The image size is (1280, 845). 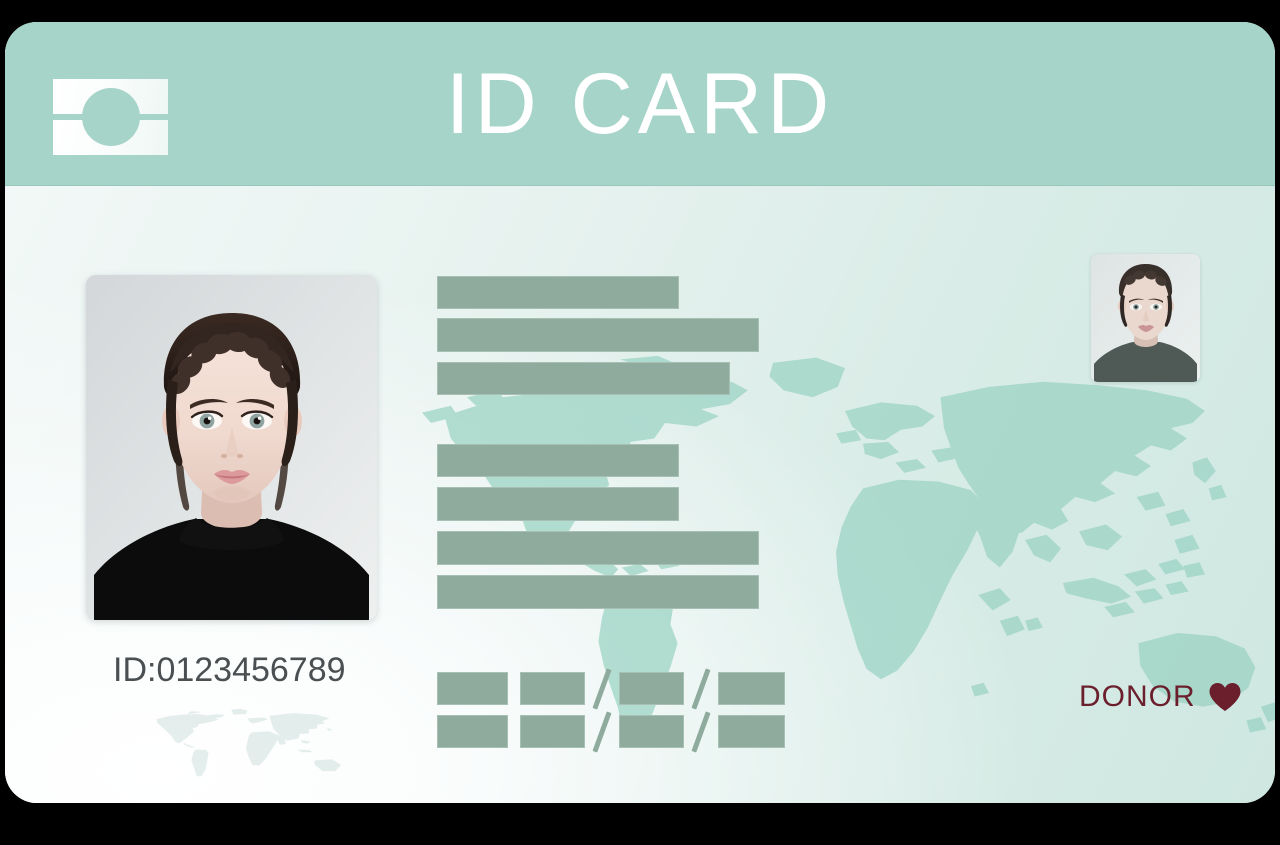 I want to click on dob-year-block, so click(x=751, y=688).